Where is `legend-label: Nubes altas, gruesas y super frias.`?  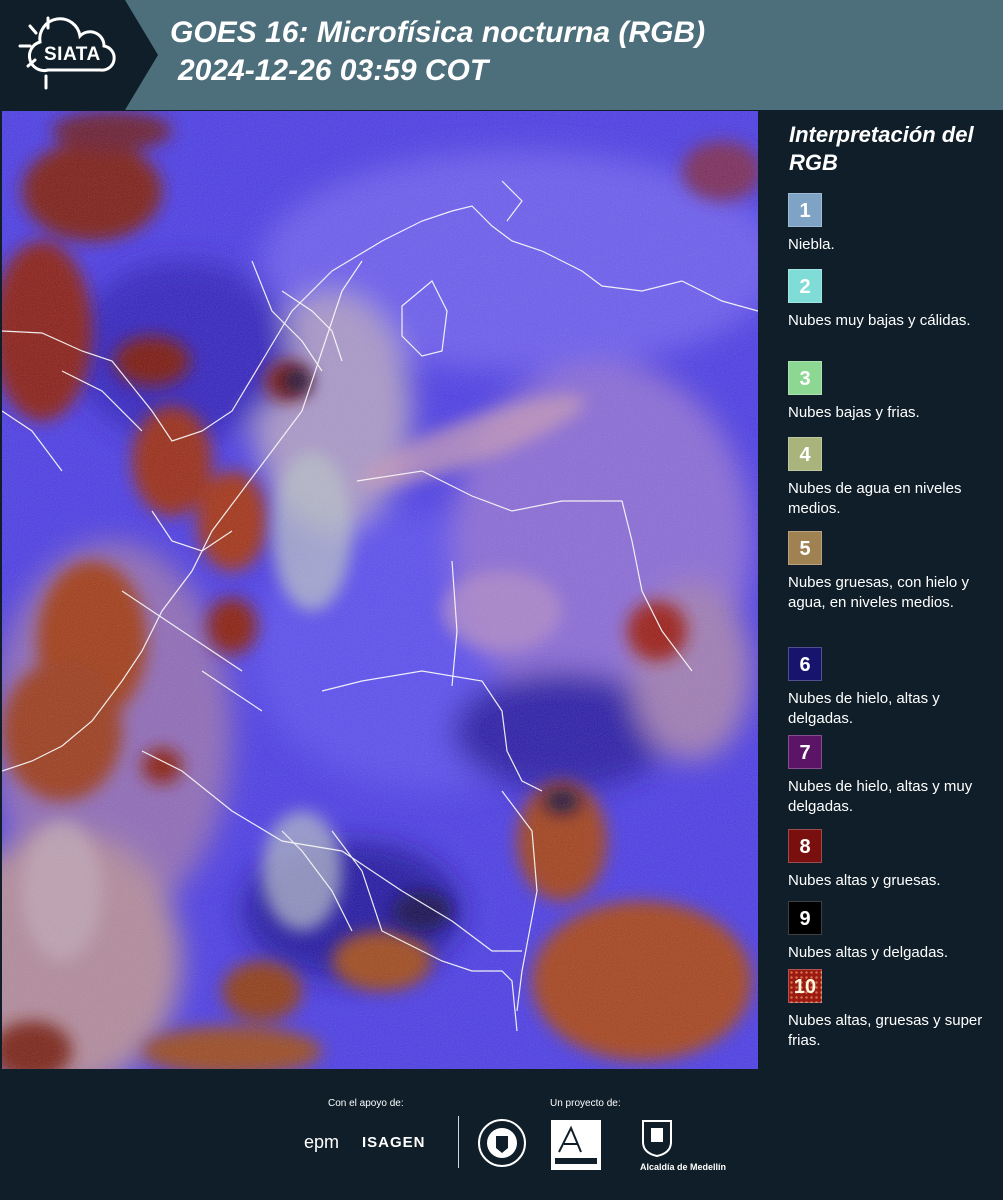
legend-label: Nubes altas, gruesas y super frias. is located at coordinates (885, 1030).